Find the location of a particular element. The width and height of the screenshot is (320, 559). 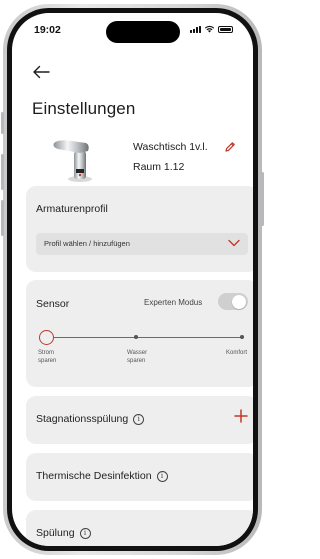

edit-pencil-icon is located at coordinates (230, 147).